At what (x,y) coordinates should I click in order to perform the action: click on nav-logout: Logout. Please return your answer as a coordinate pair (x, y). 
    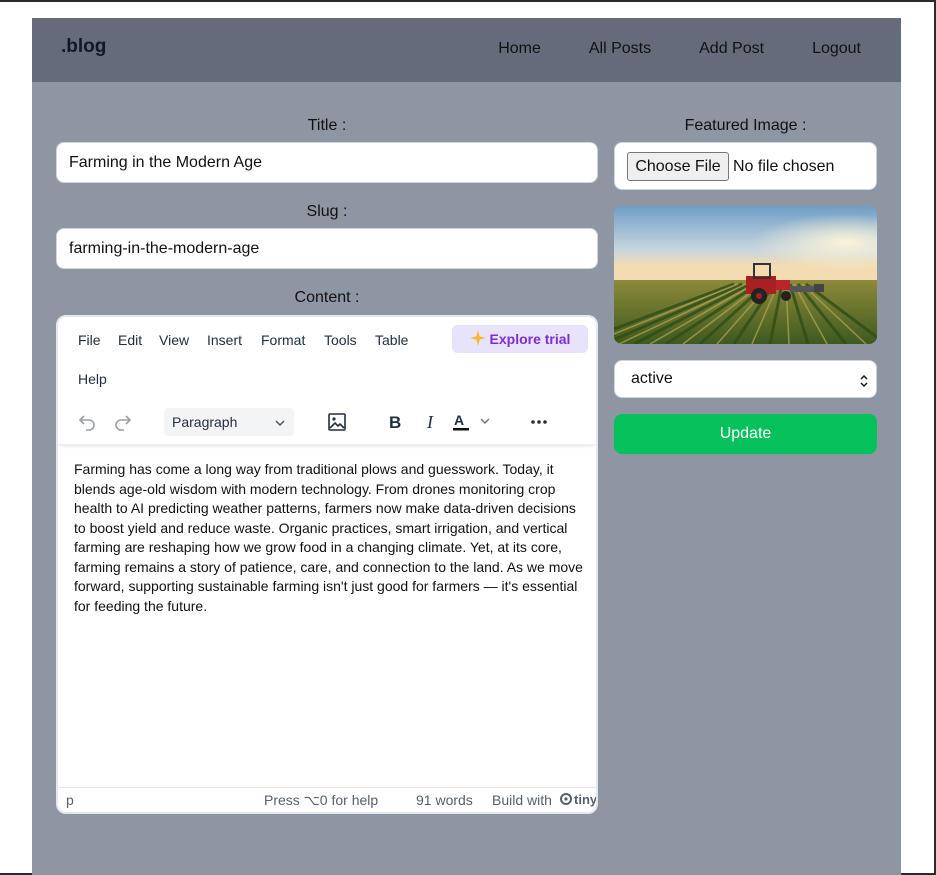
    Looking at the image, I should click on (836, 49).